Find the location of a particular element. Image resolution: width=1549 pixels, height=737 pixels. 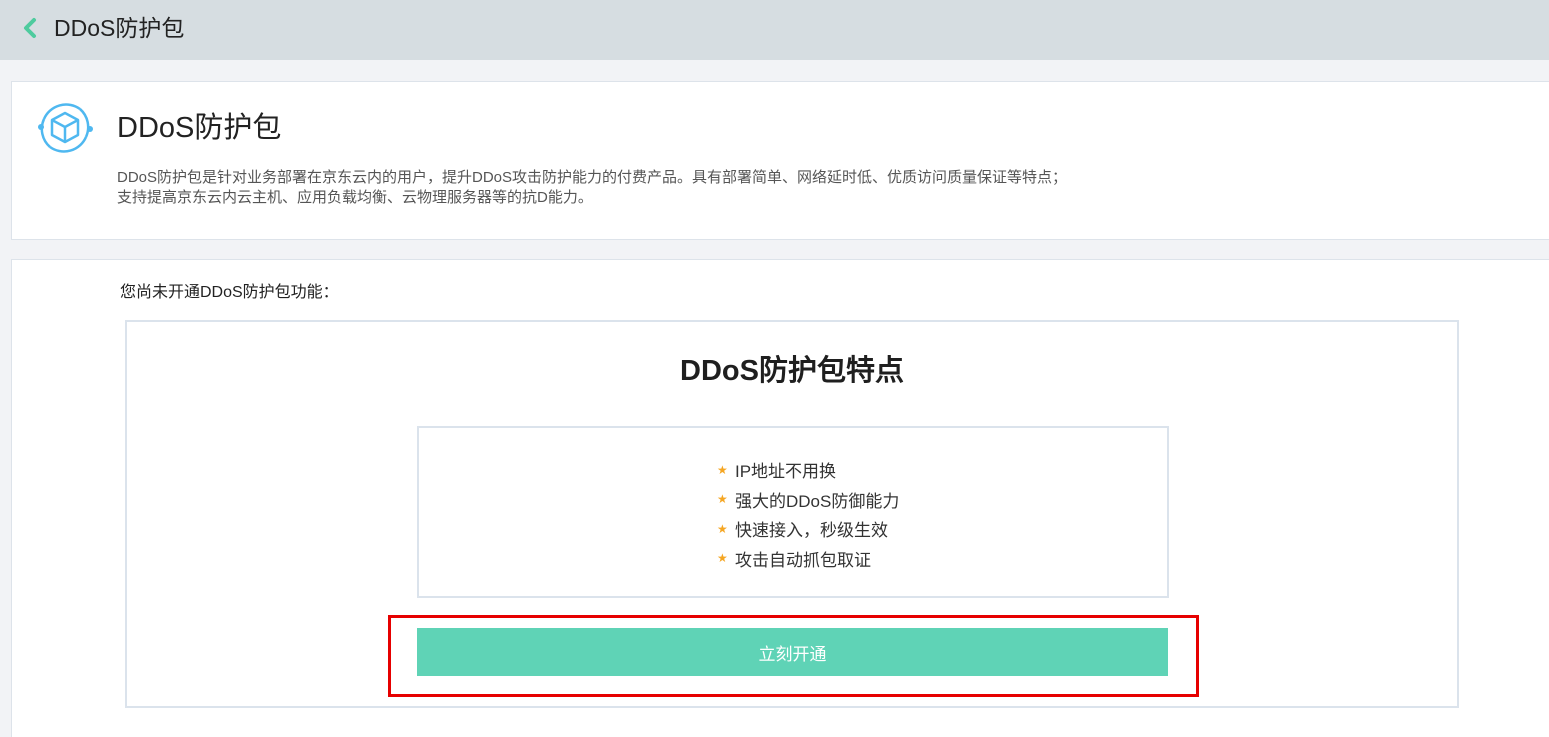

feature-item: ★ IP地址不用换 is located at coordinates (808, 470).